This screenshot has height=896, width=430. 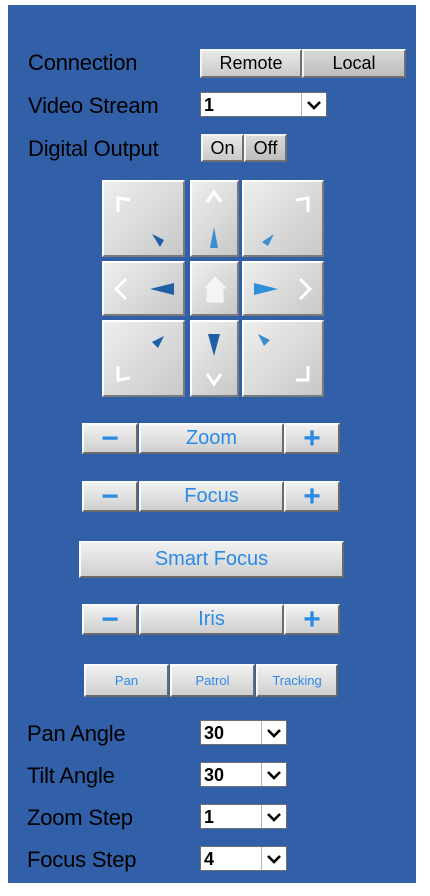 What do you see at coordinates (243, 858) in the screenshot?
I see `focus-step-select: 4` at bounding box center [243, 858].